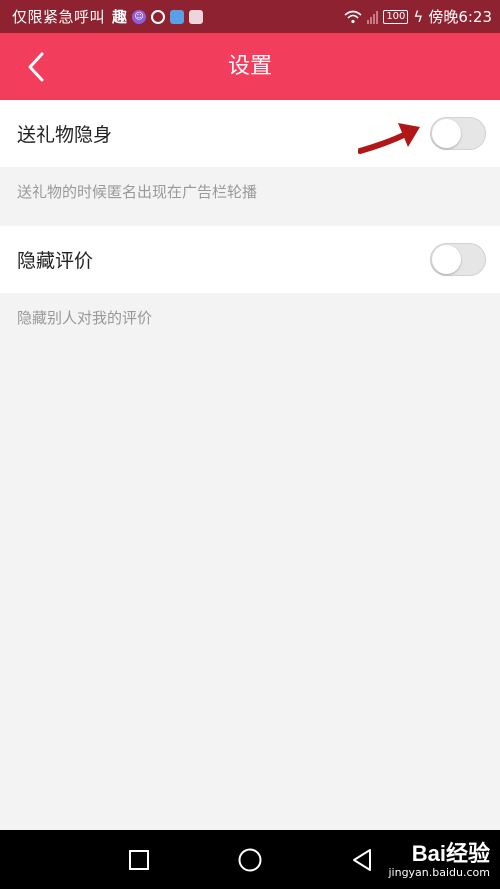 Image resolution: width=500 pixels, height=889 pixels. I want to click on setting-description-hide-reviews: 隐藏别人对我的评价, so click(85, 318).